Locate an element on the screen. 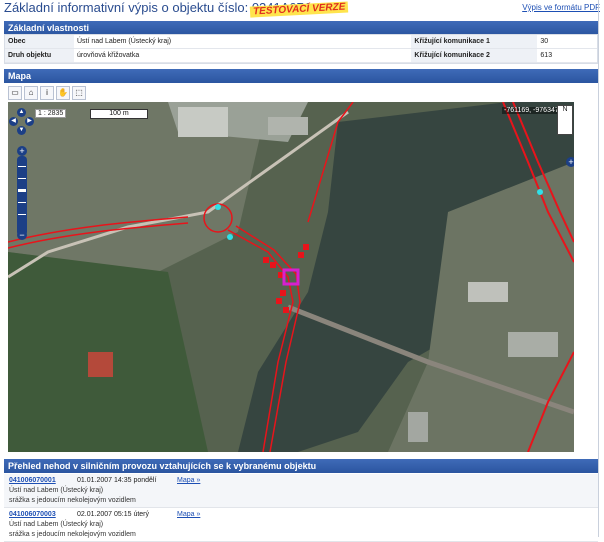 The width and height of the screenshot is (604, 542). zoom-in-icon: + is located at coordinates (22, 151).